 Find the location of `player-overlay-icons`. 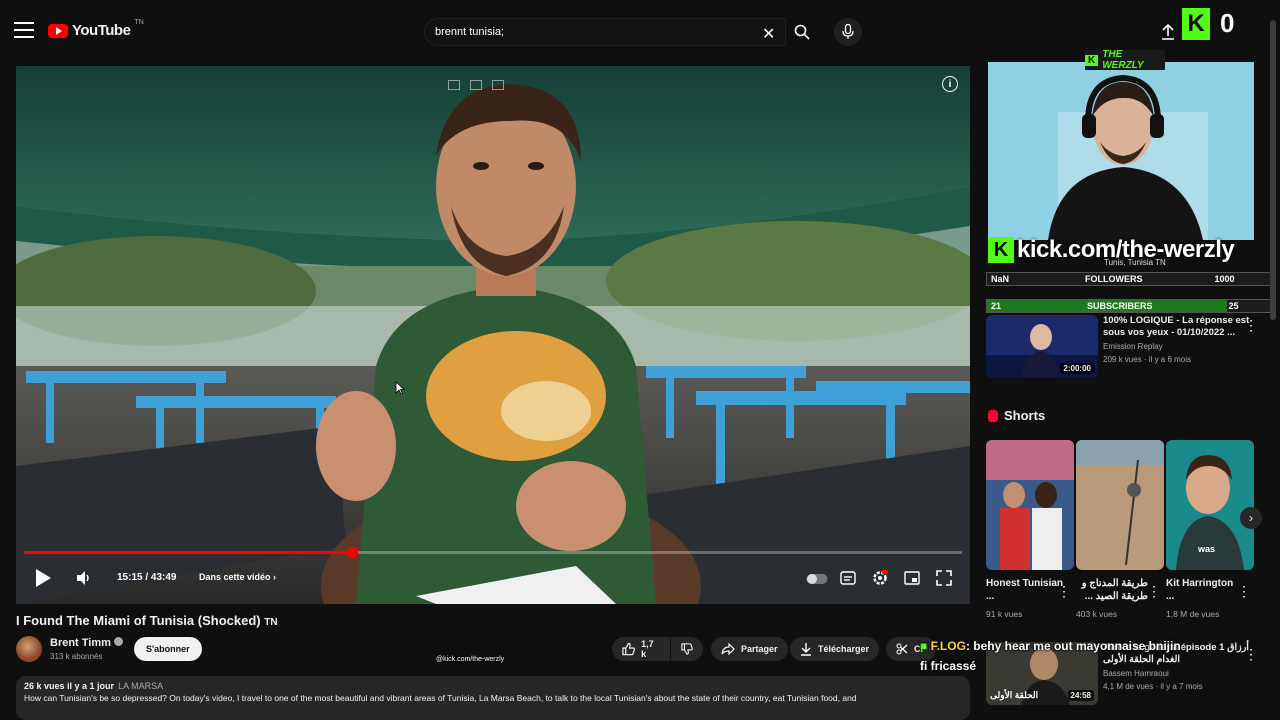

player-overlay-icons is located at coordinates (476, 85).